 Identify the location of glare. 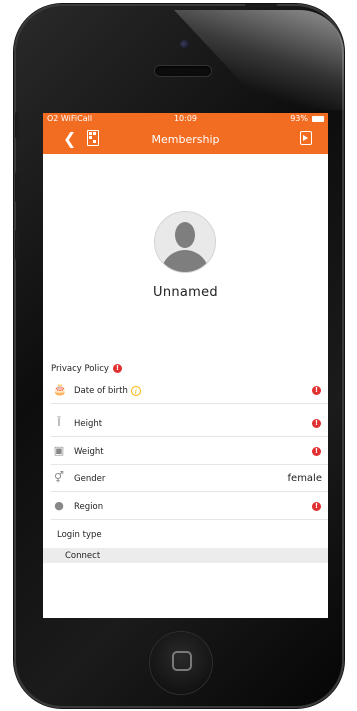
(259, 60).